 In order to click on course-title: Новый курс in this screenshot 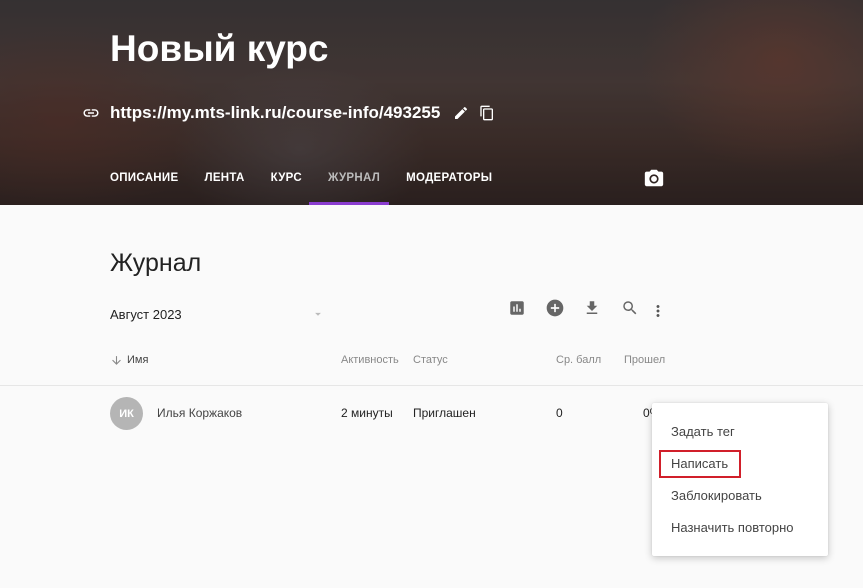, I will do `click(219, 48)`.